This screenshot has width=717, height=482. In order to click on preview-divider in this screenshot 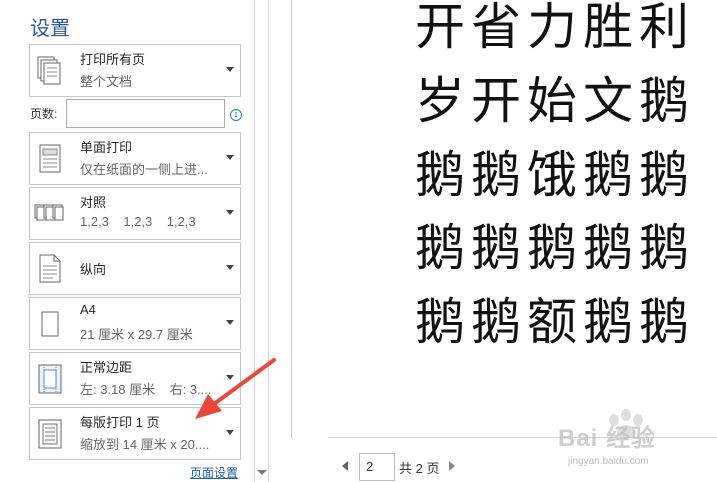, I will do `click(291, 219)`.